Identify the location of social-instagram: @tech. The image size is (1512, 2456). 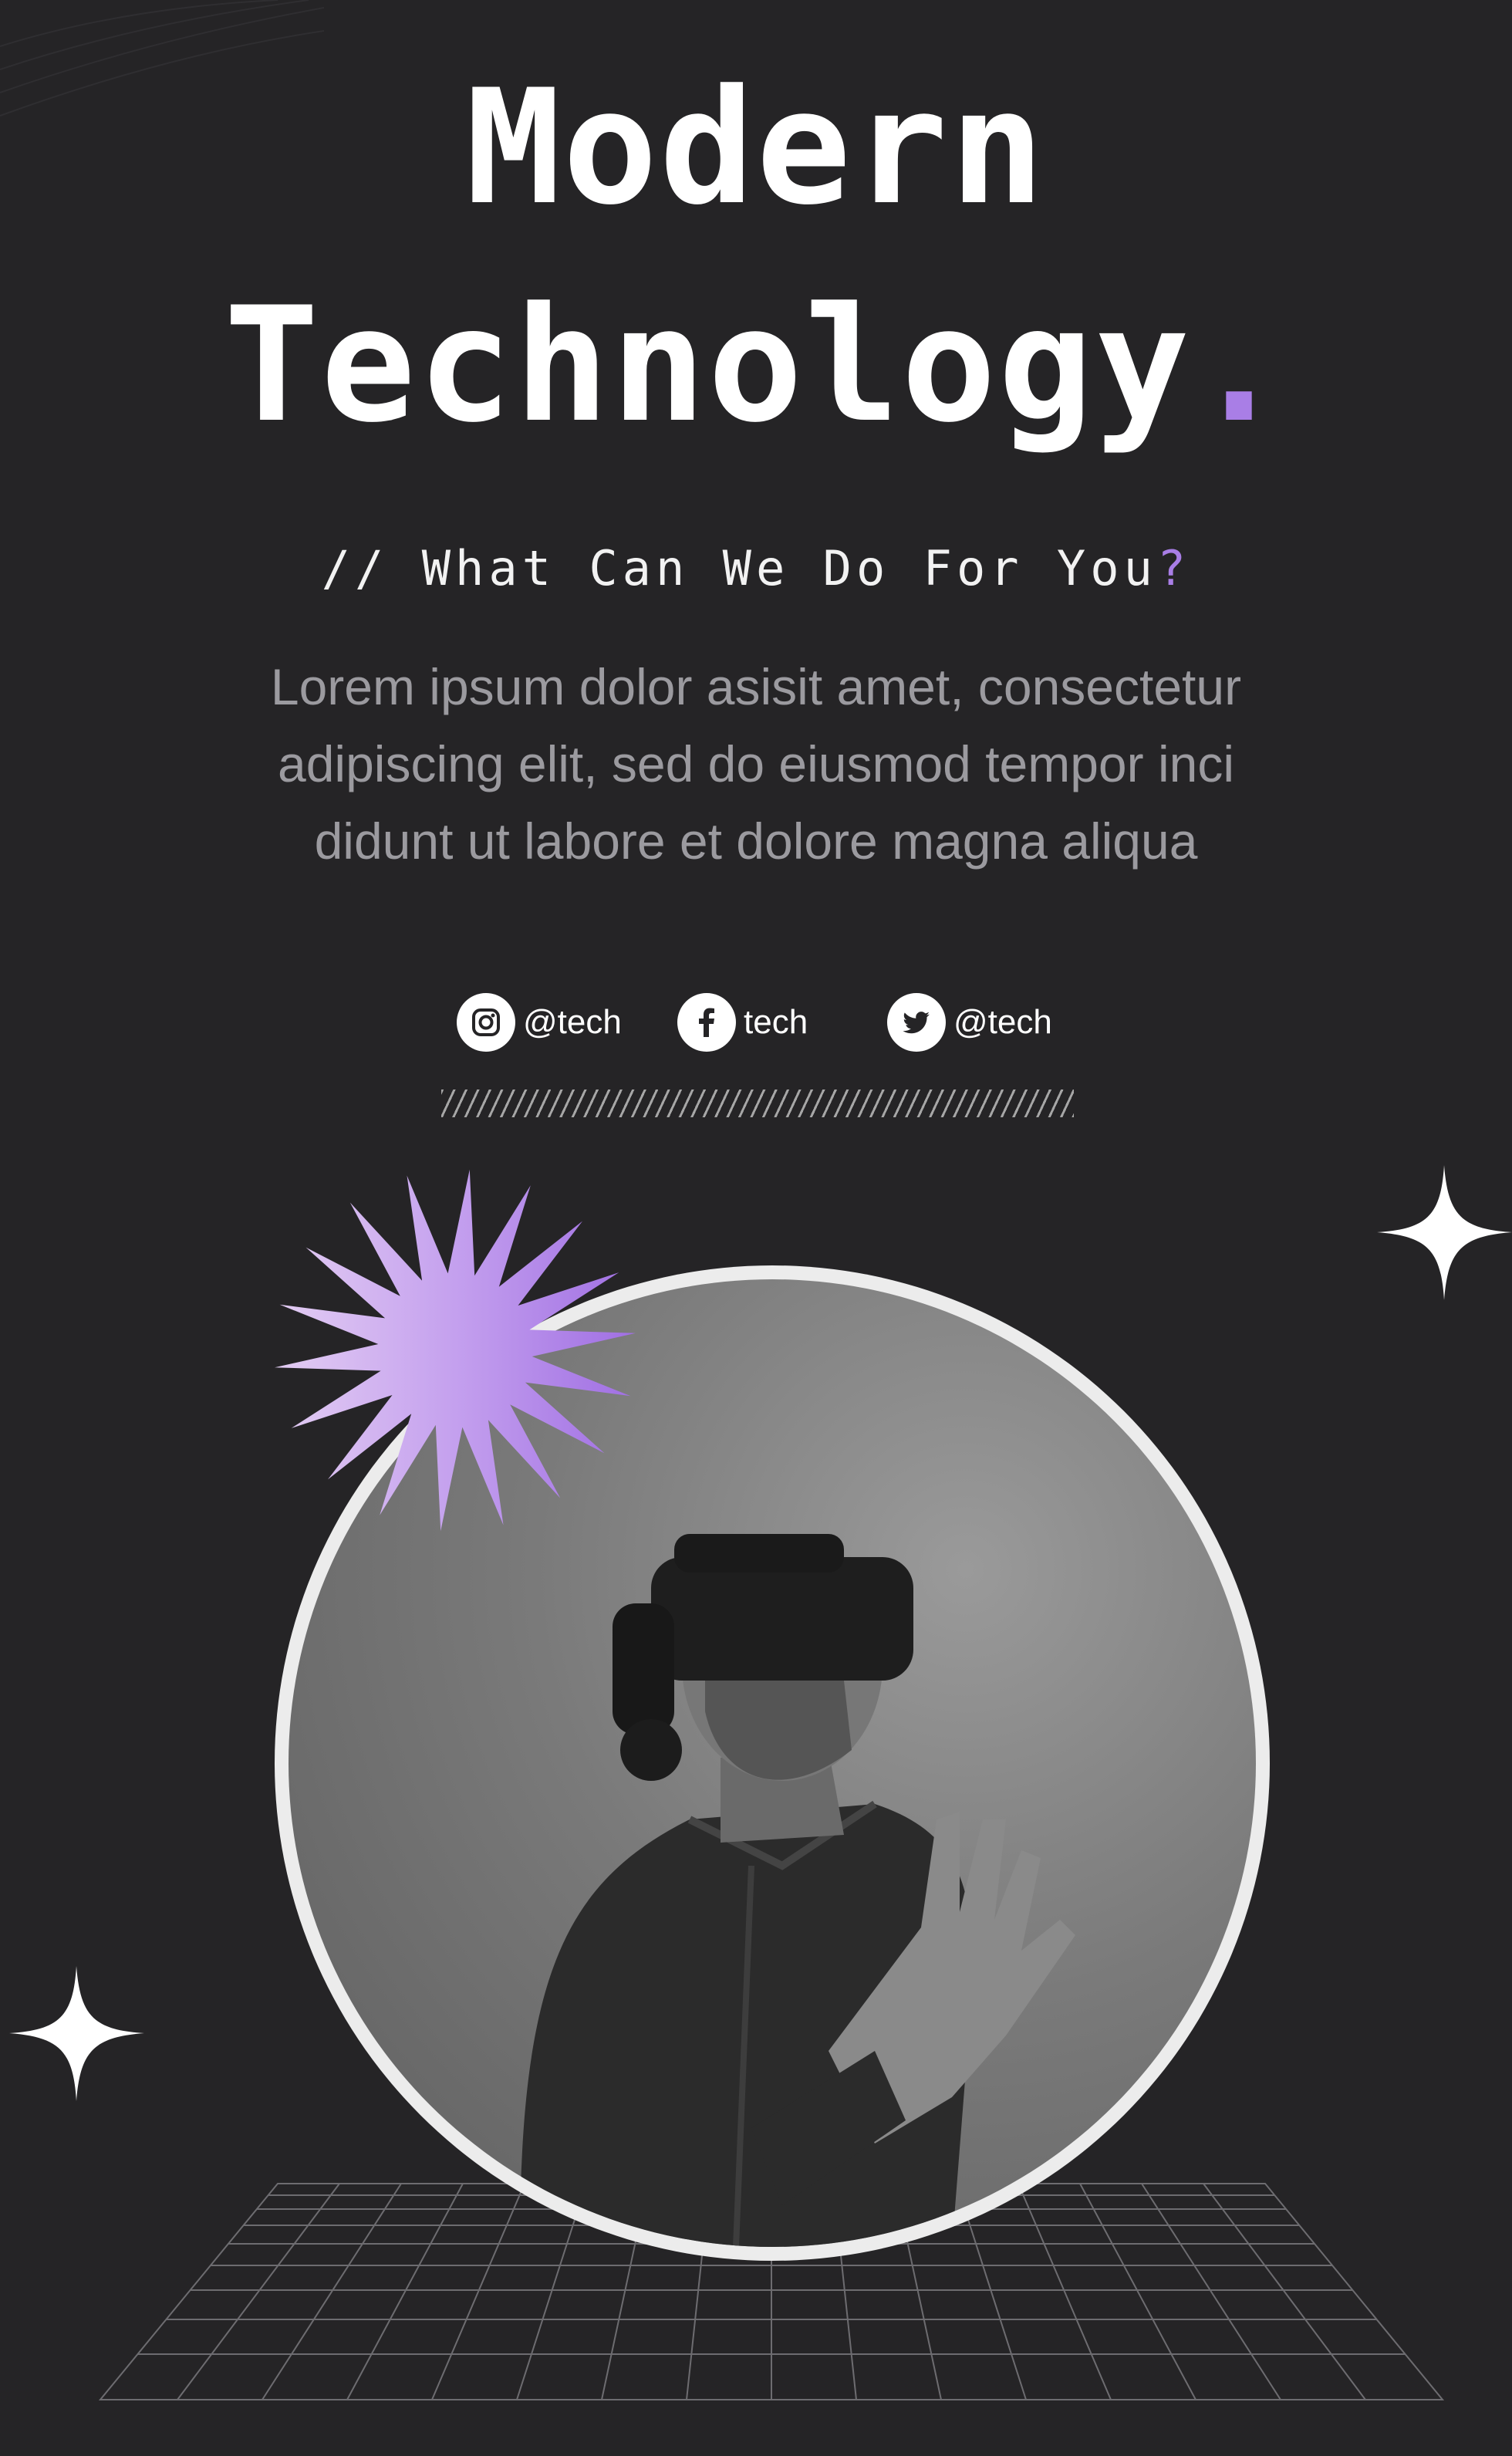
(539, 1023).